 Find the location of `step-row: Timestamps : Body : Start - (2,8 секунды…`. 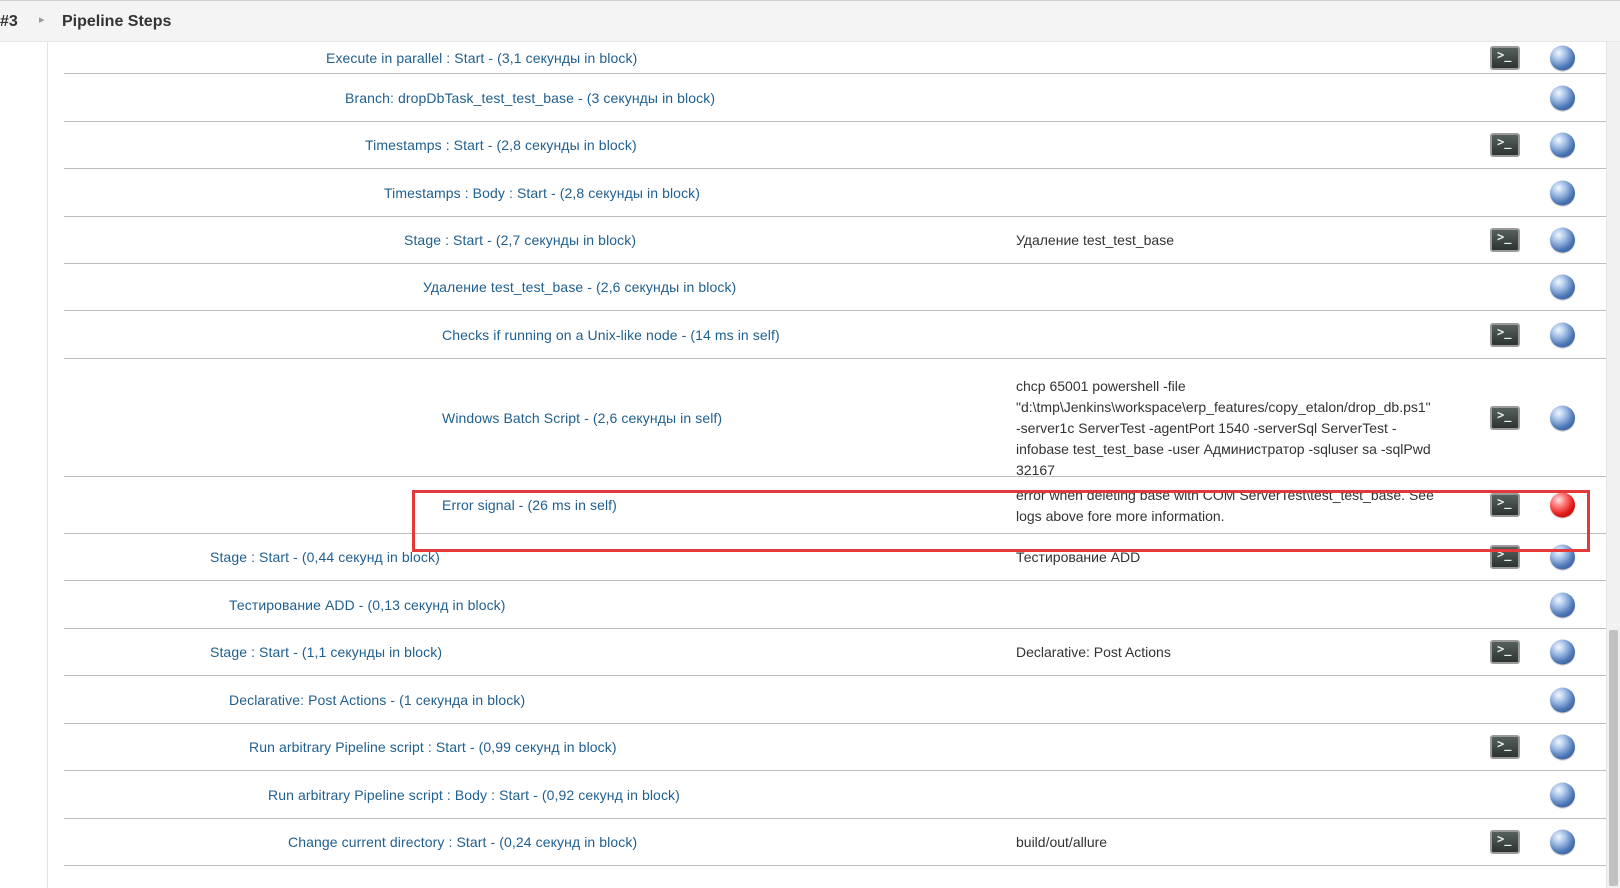

step-row: Timestamps : Body : Start - (2,8 секунды… is located at coordinates (835, 193).